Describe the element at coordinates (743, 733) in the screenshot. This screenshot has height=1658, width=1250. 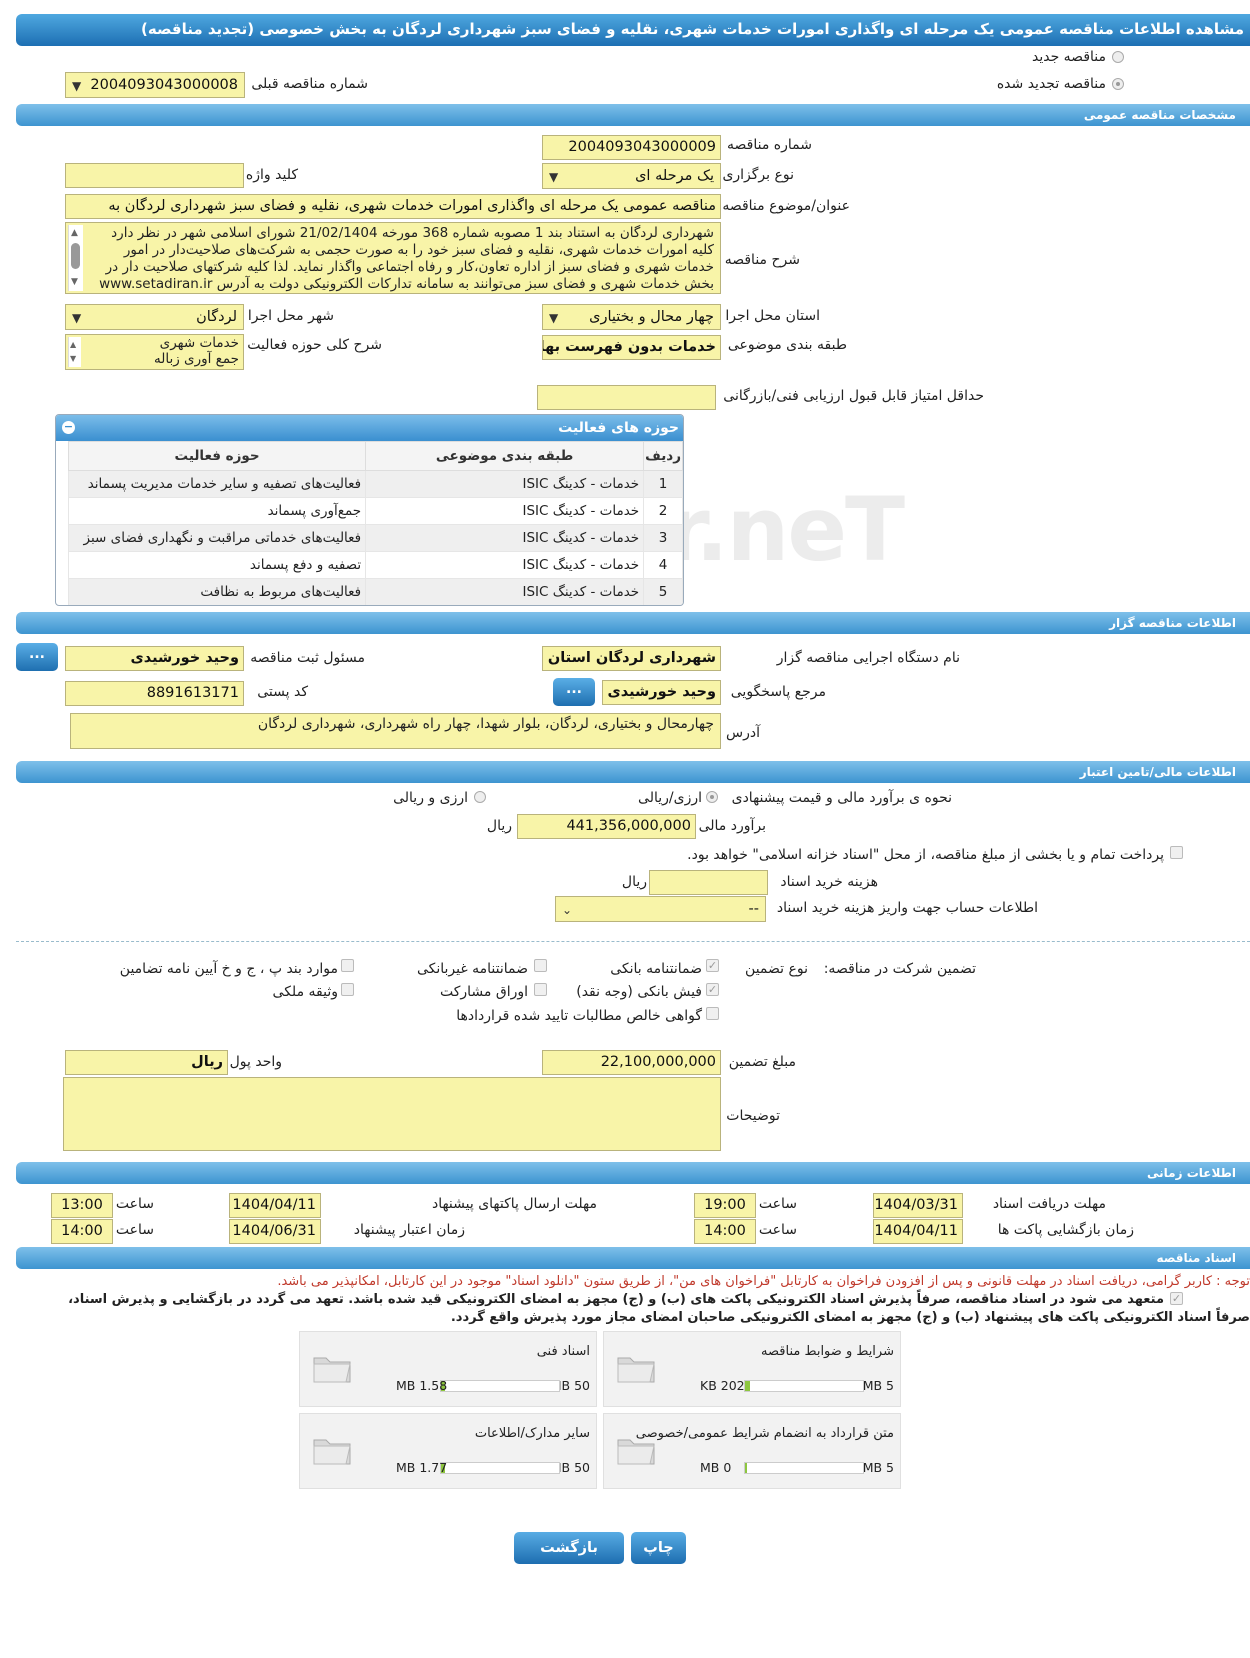
I see `address-label: آدرس` at that location.